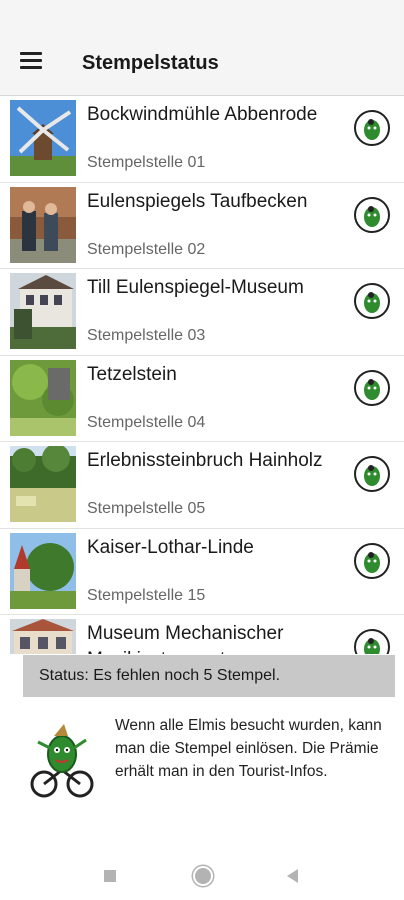 This screenshot has width=404, height=900. What do you see at coordinates (132, 374) in the screenshot?
I see `station-name: Tetzelstein` at bounding box center [132, 374].